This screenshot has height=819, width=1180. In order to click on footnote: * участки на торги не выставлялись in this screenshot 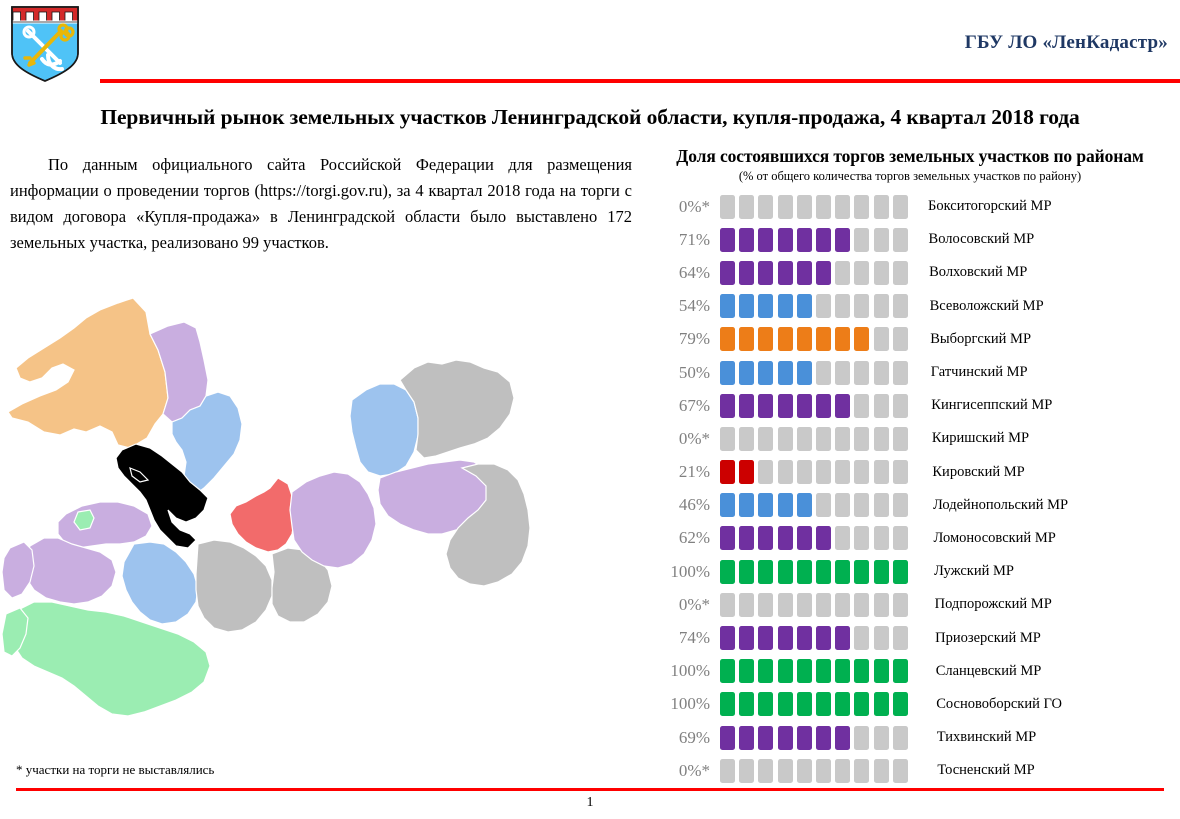, I will do `click(115, 769)`.